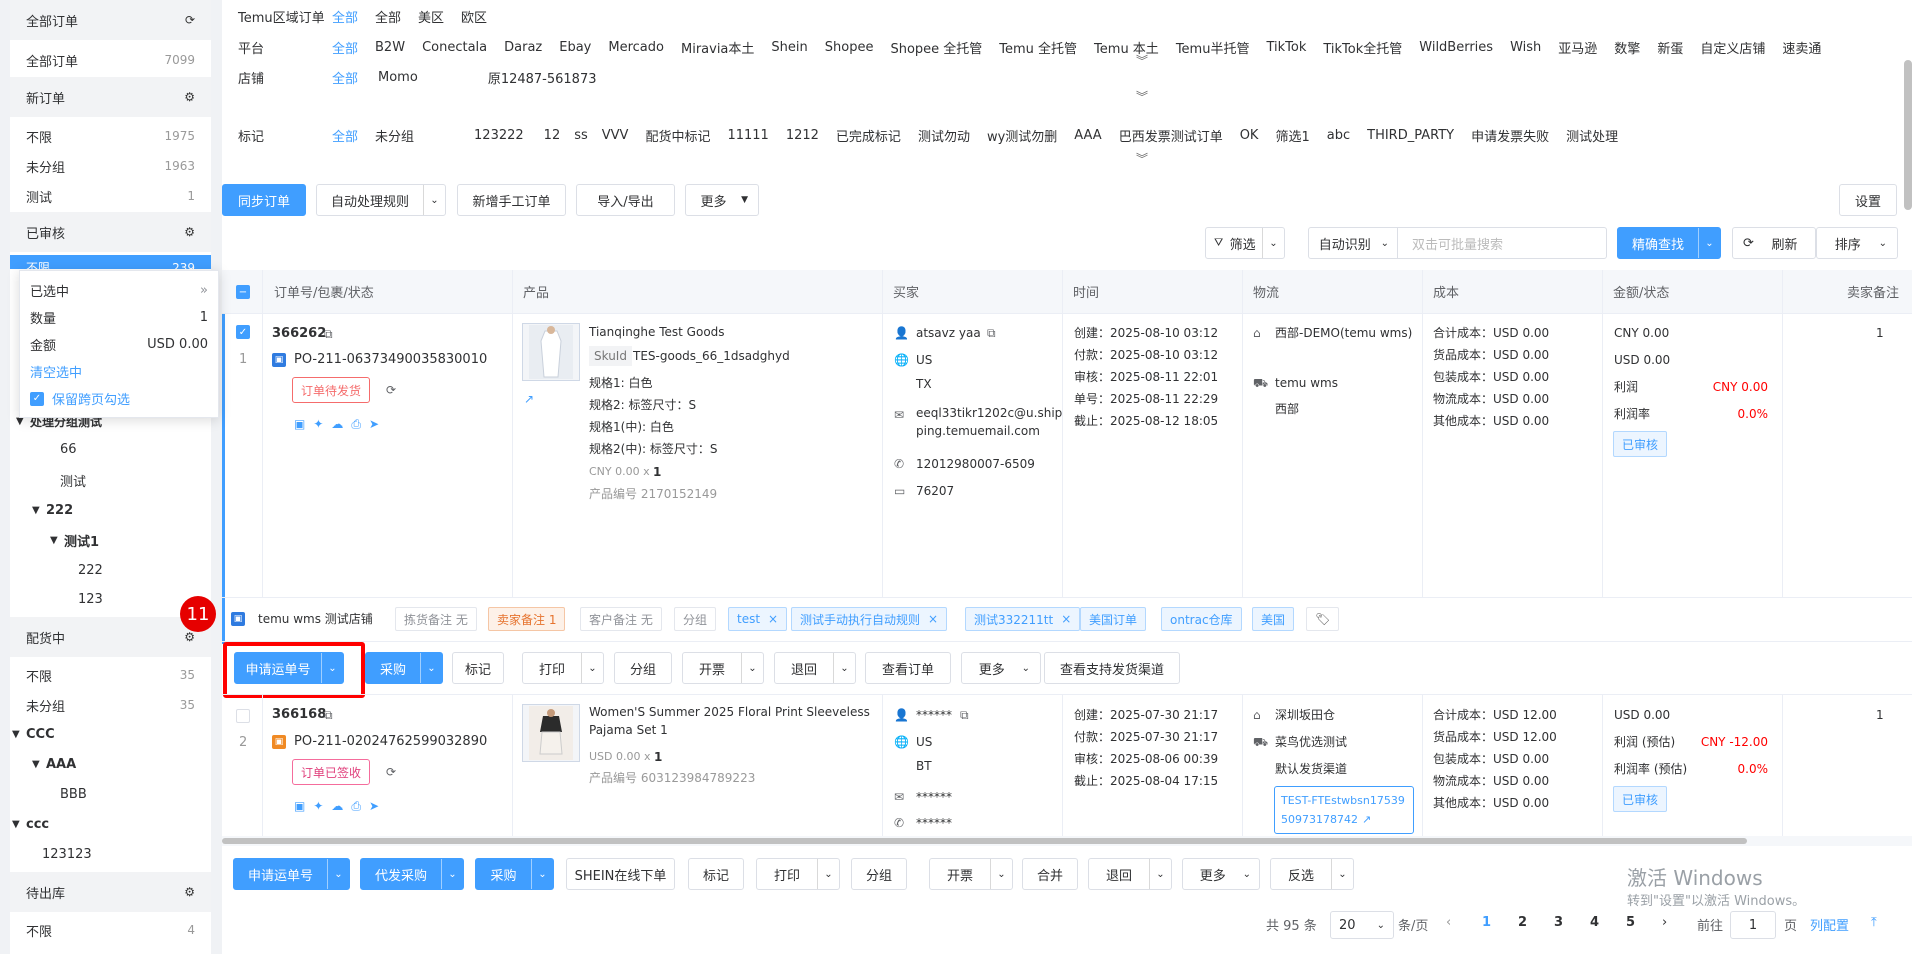 The image size is (1912, 954). What do you see at coordinates (1273, 619) in the screenshot?
I see `mark-tag: 美国` at bounding box center [1273, 619].